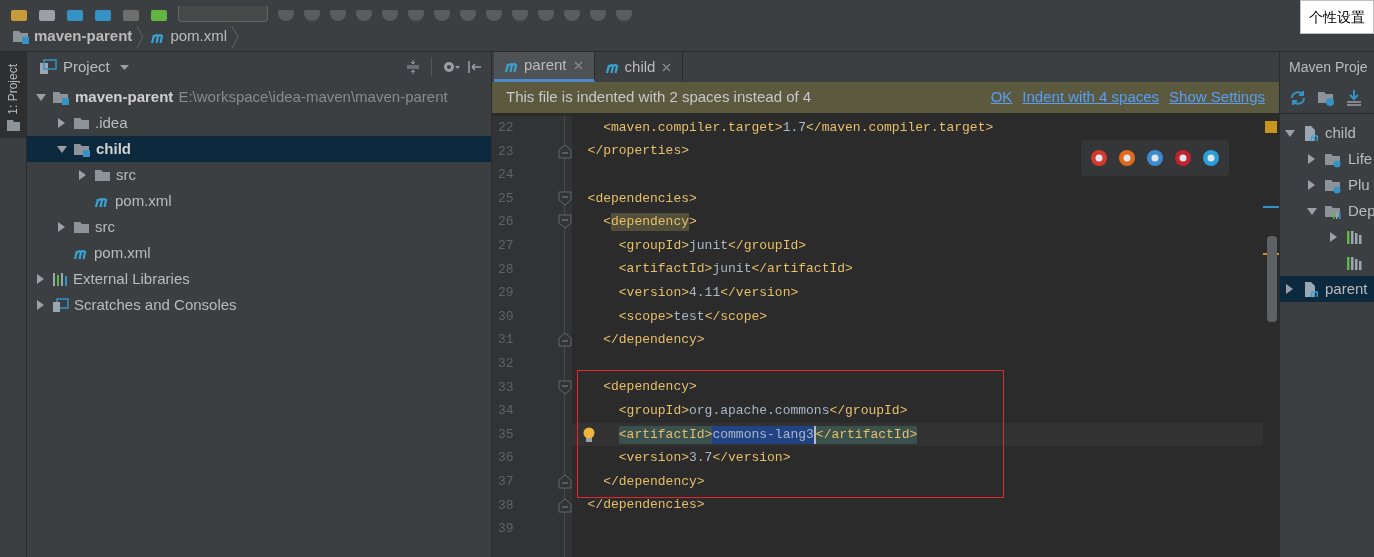  What do you see at coordinates (60, 305) in the screenshot?
I see `console-icon` at bounding box center [60, 305].